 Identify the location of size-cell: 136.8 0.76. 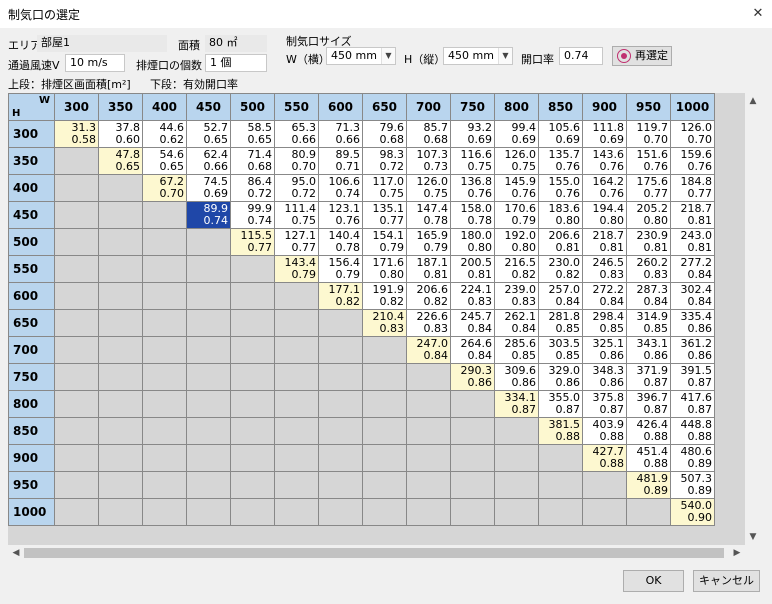
(472, 188).